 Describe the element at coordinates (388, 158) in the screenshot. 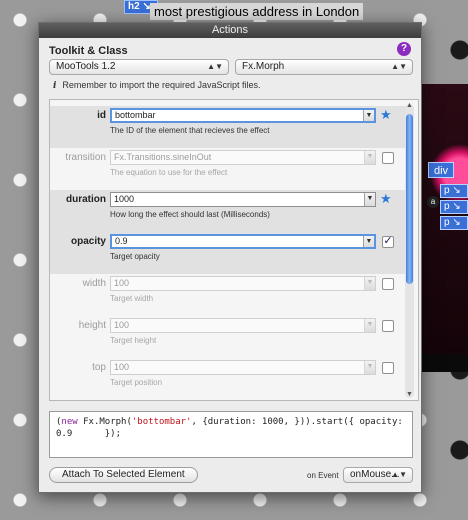

I see `param-transition-checkbox` at that location.